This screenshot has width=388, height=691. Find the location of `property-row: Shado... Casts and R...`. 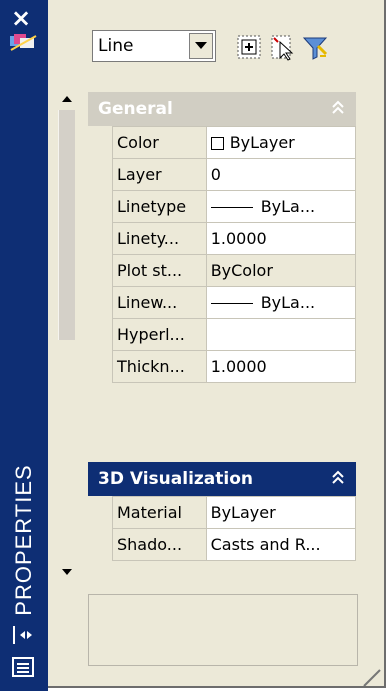

property-row: Shado... Casts and R... is located at coordinates (234, 544).